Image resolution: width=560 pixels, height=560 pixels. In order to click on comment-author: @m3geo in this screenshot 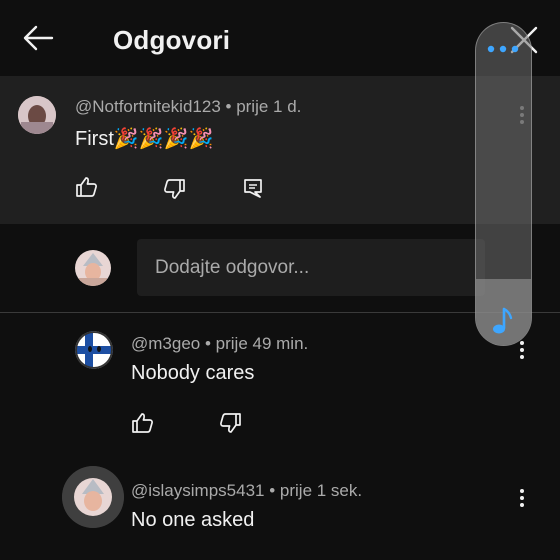, I will do `click(165, 343)`.